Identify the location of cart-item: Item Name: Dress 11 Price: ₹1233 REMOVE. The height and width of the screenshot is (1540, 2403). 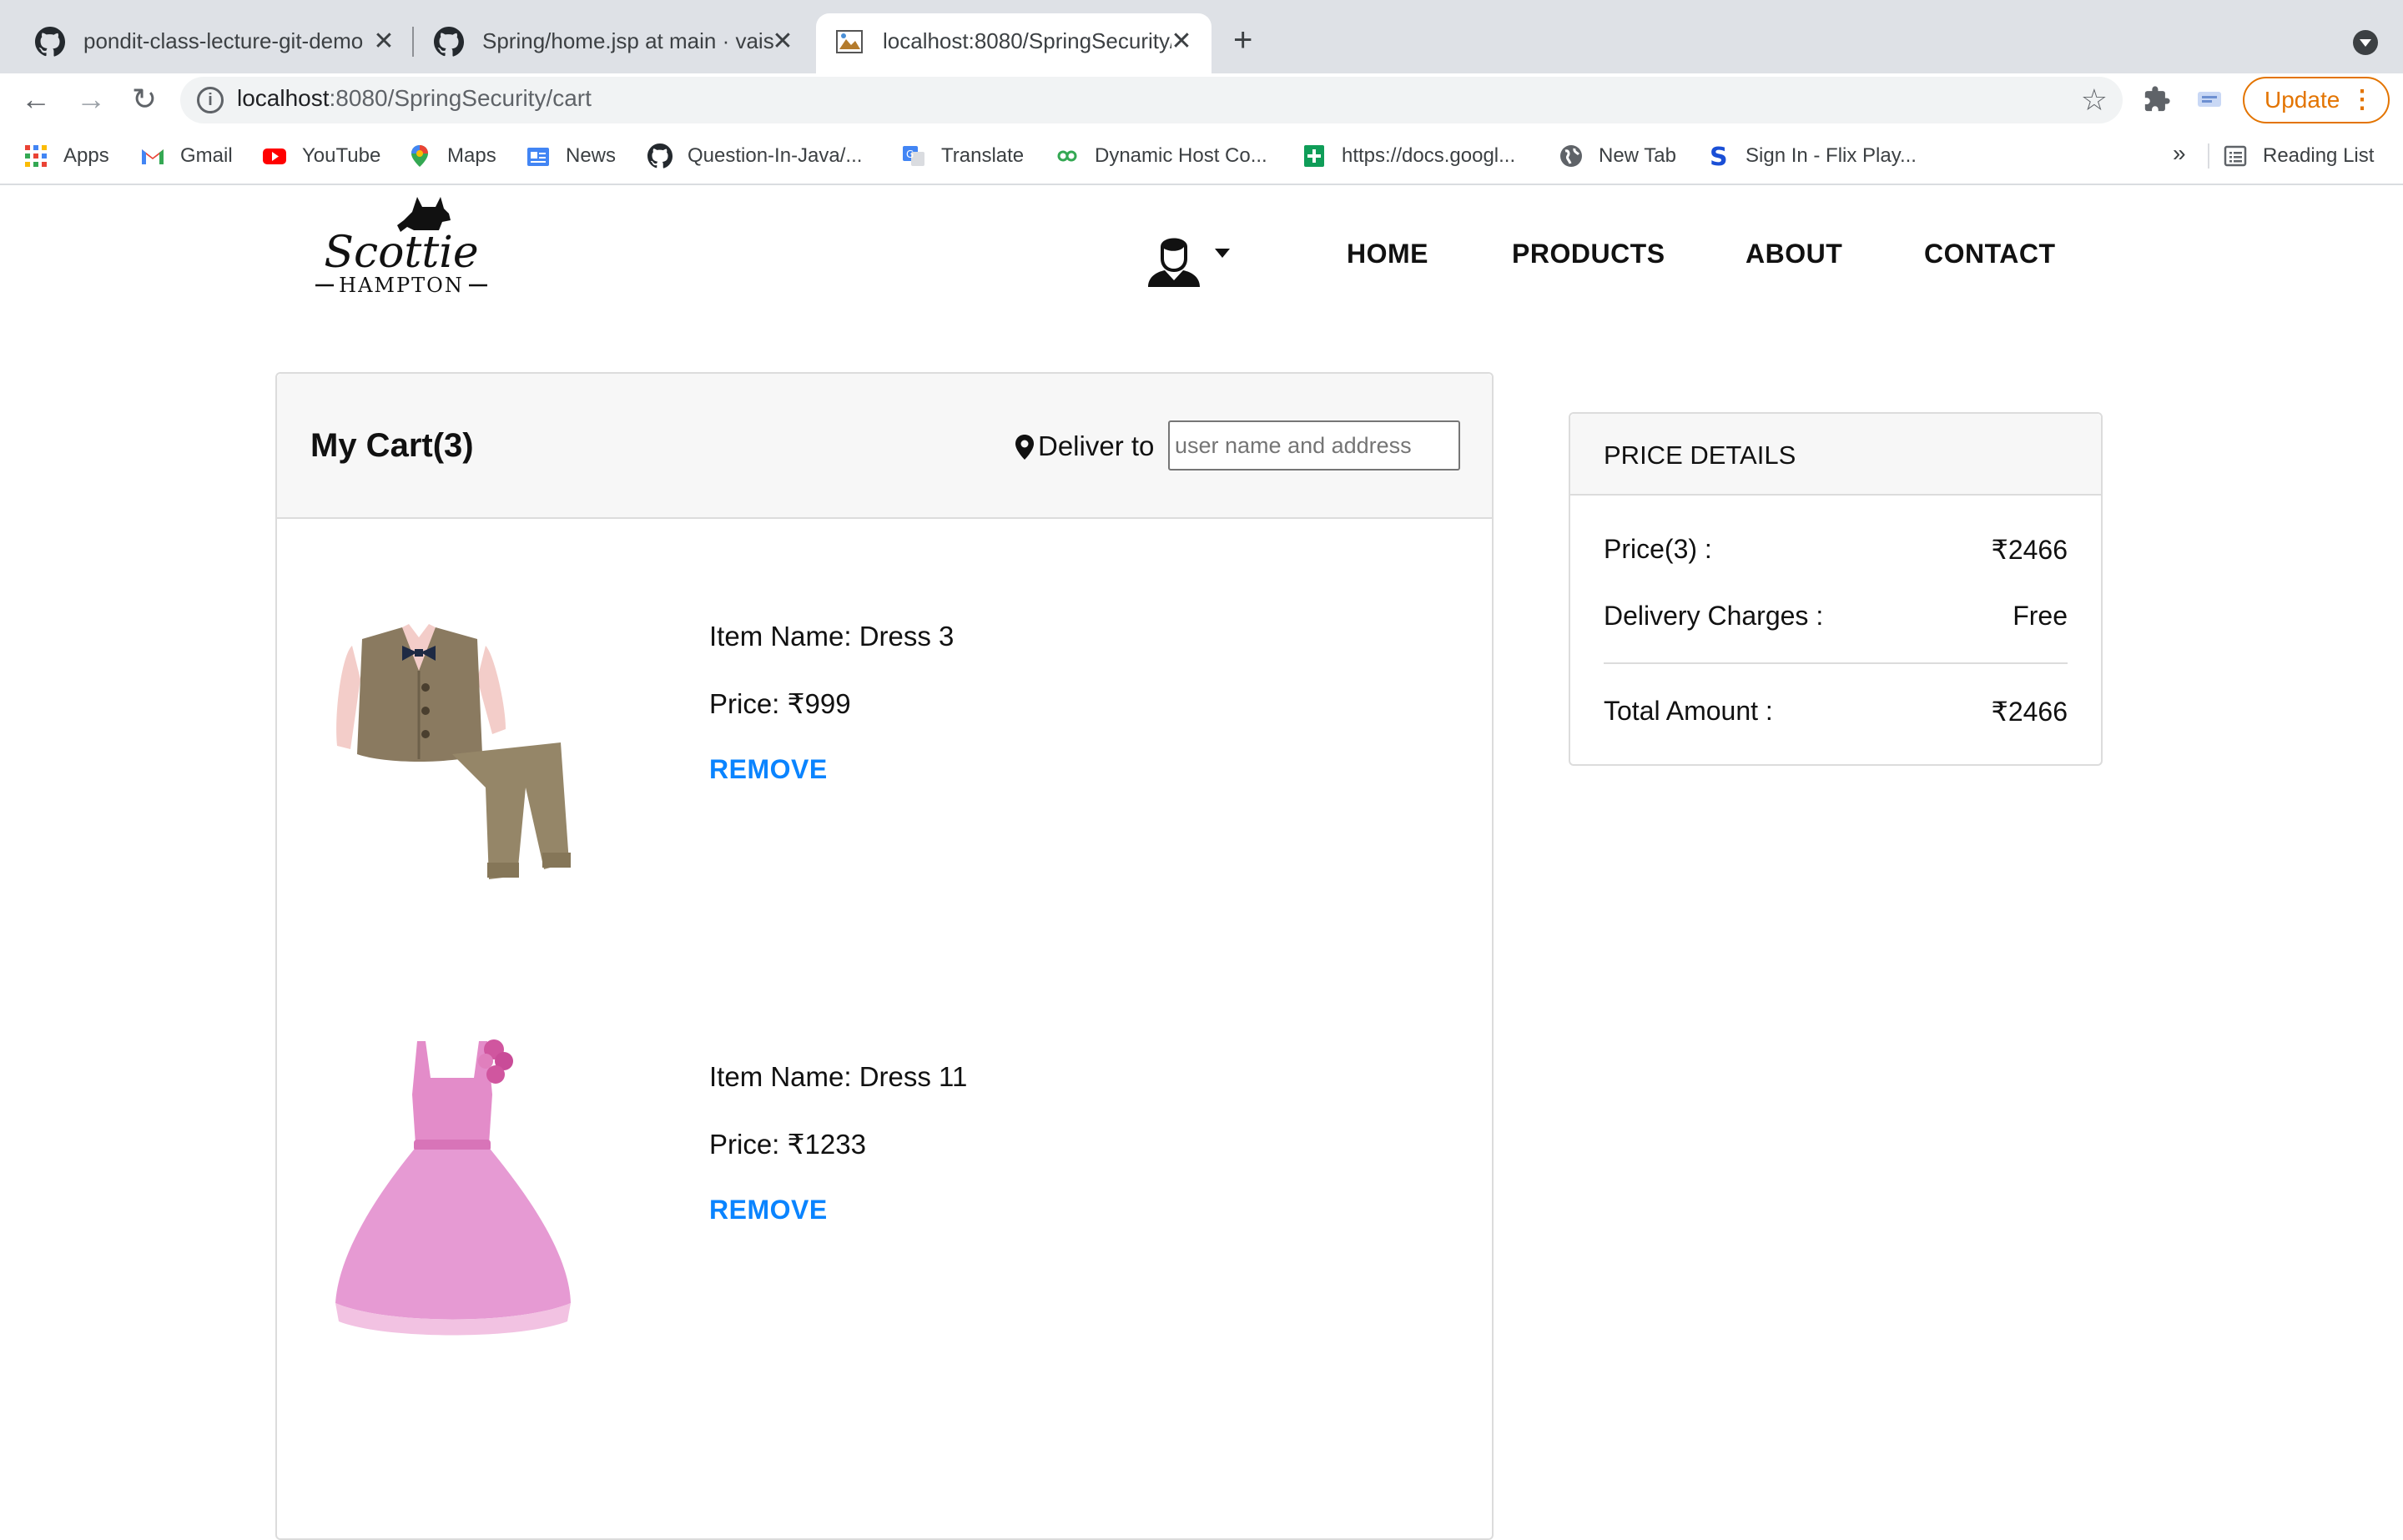
(884, 1186).